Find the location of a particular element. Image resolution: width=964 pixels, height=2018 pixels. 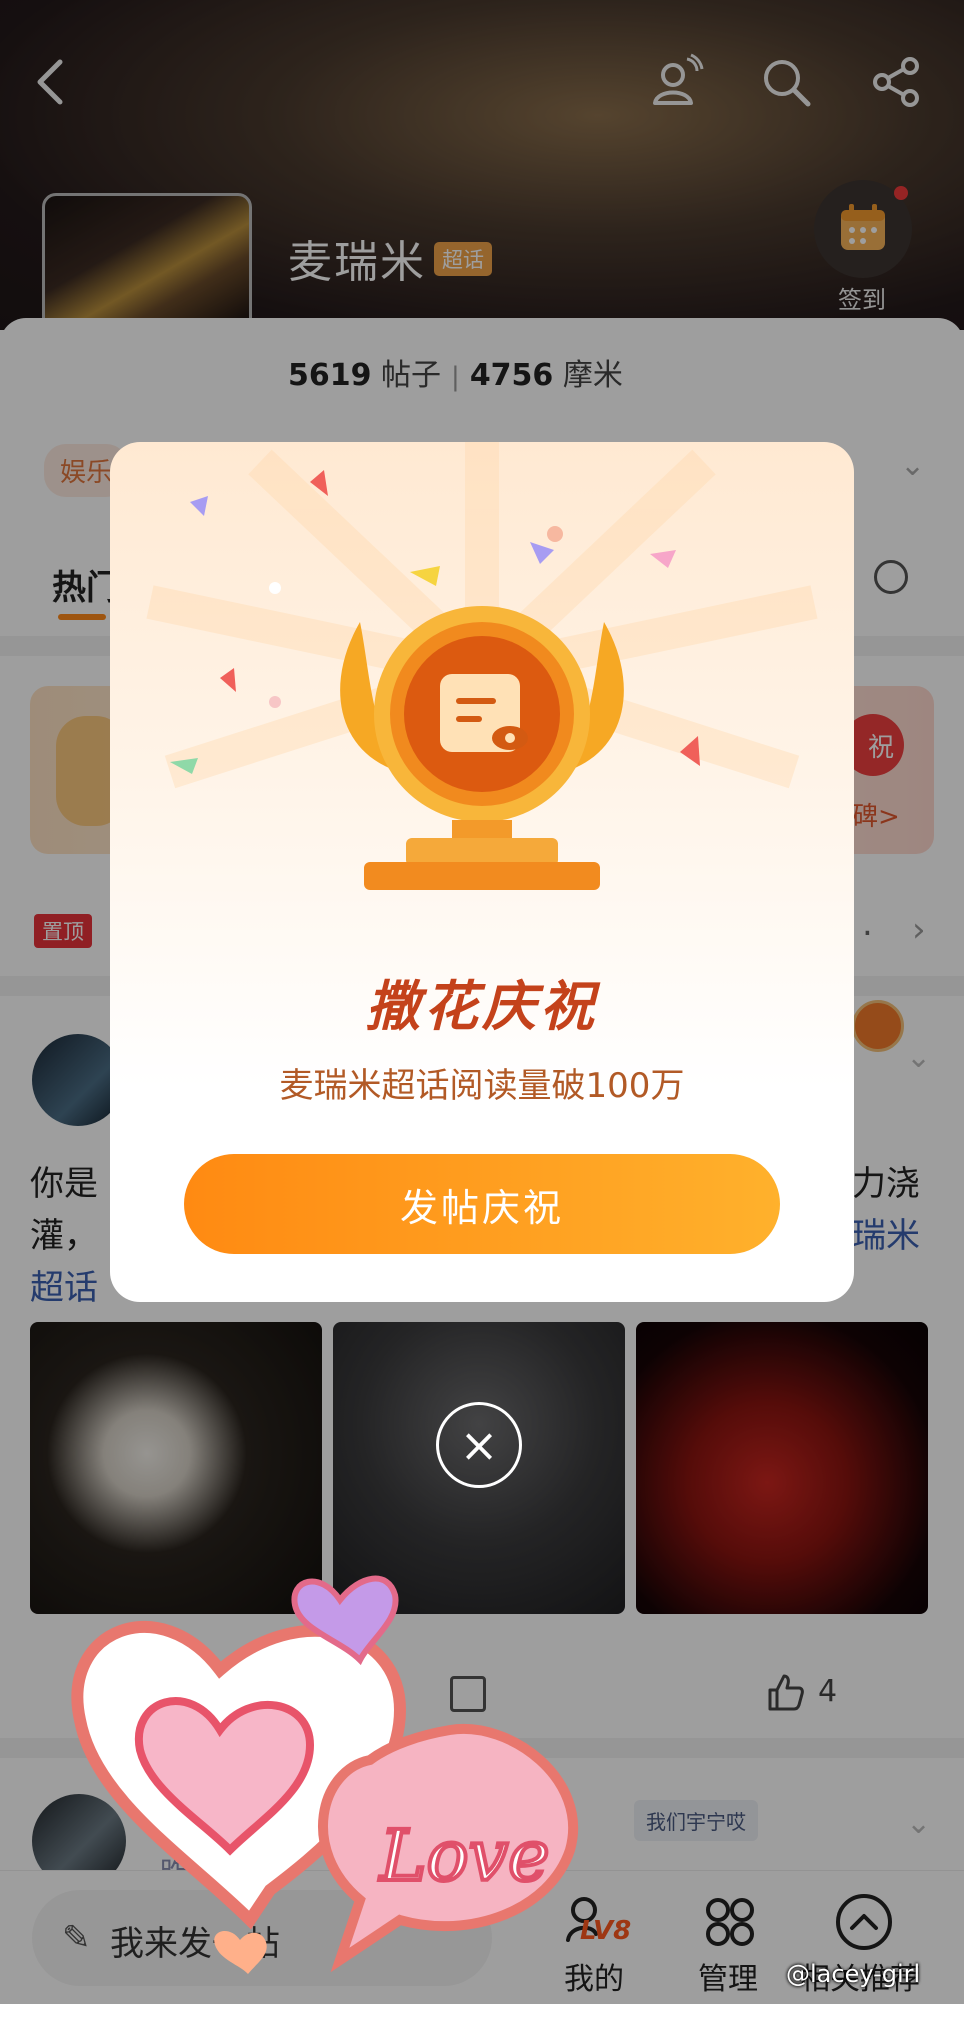

watermark: @lacey-girl is located at coordinates (853, 1974).